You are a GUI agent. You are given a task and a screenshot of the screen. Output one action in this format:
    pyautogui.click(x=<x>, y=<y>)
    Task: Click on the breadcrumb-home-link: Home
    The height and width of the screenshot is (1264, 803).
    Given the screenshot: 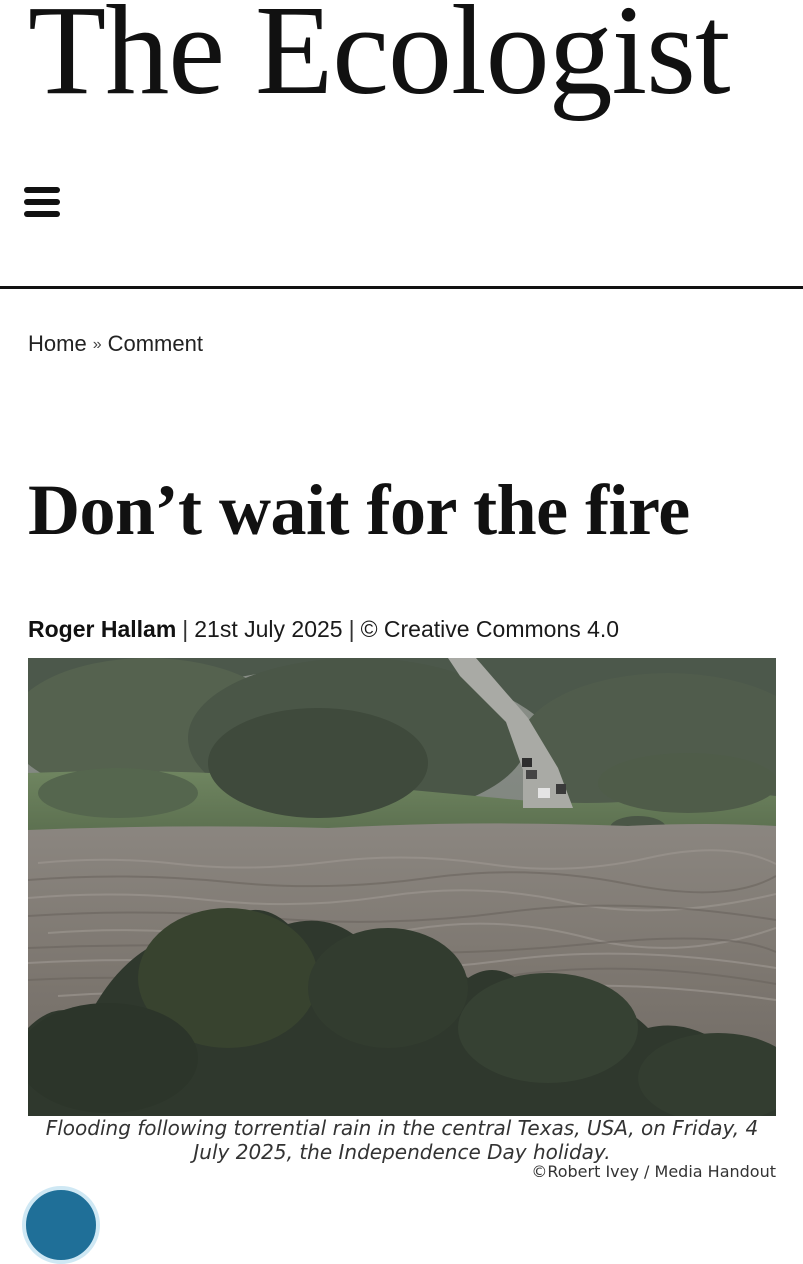 What is the action you would take?
    pyautogui.click(x=57, y=343)
    